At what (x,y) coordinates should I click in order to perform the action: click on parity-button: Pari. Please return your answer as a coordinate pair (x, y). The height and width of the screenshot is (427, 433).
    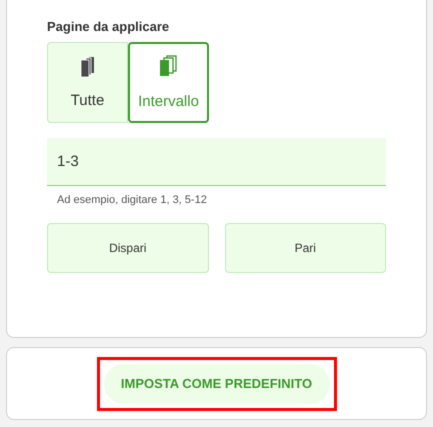
    Looking at the image, I should click on (305, 248).